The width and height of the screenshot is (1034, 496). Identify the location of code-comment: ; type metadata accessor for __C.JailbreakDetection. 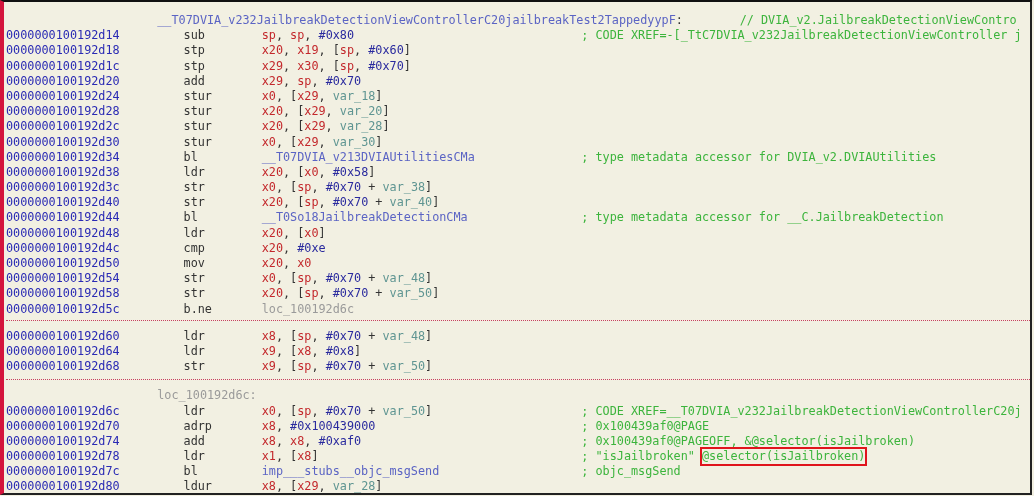
(762, 218).